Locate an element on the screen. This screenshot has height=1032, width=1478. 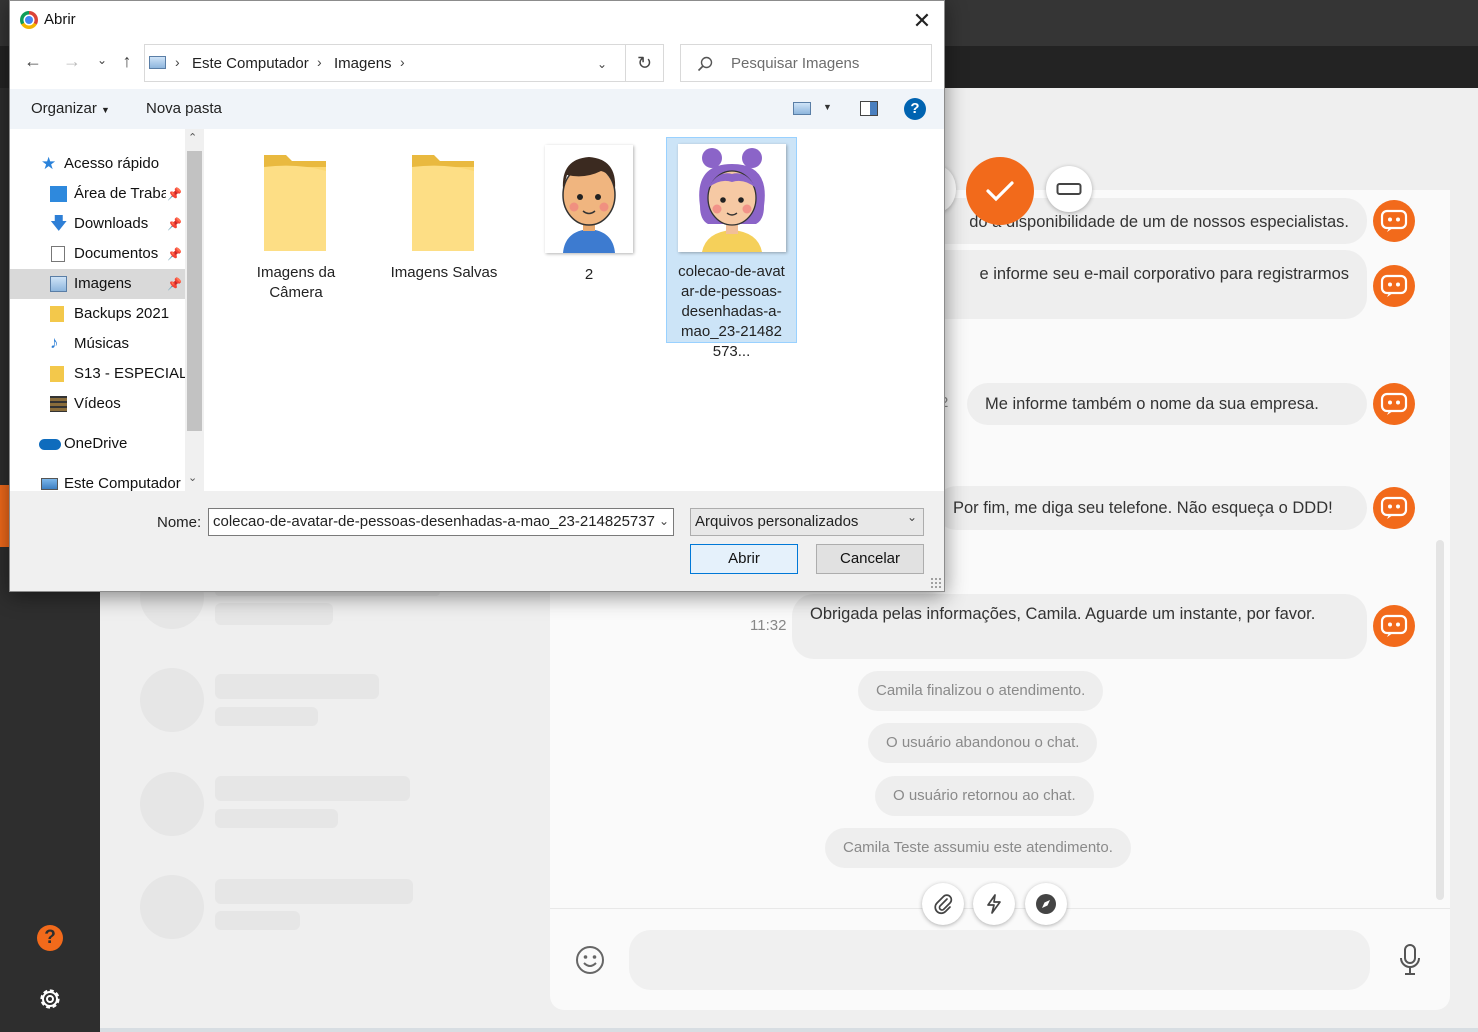
rectangle-icon is located at coordinates (1069, 189).